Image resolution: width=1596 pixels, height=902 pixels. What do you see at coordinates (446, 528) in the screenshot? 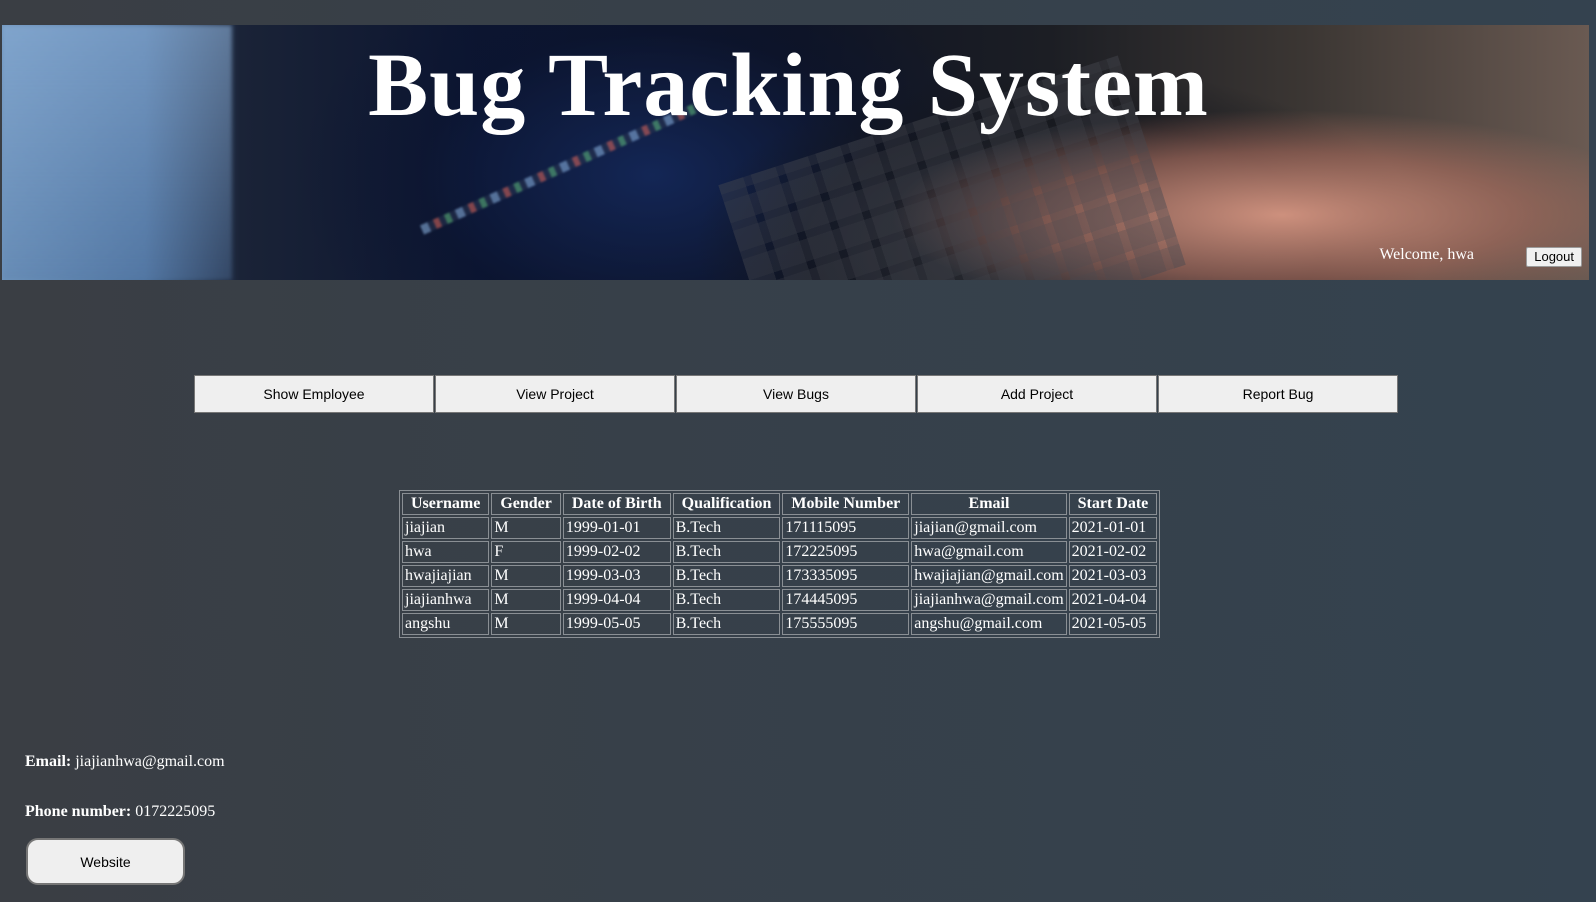
I see `cell-username: jiajian` at bounding box center [446, 528].